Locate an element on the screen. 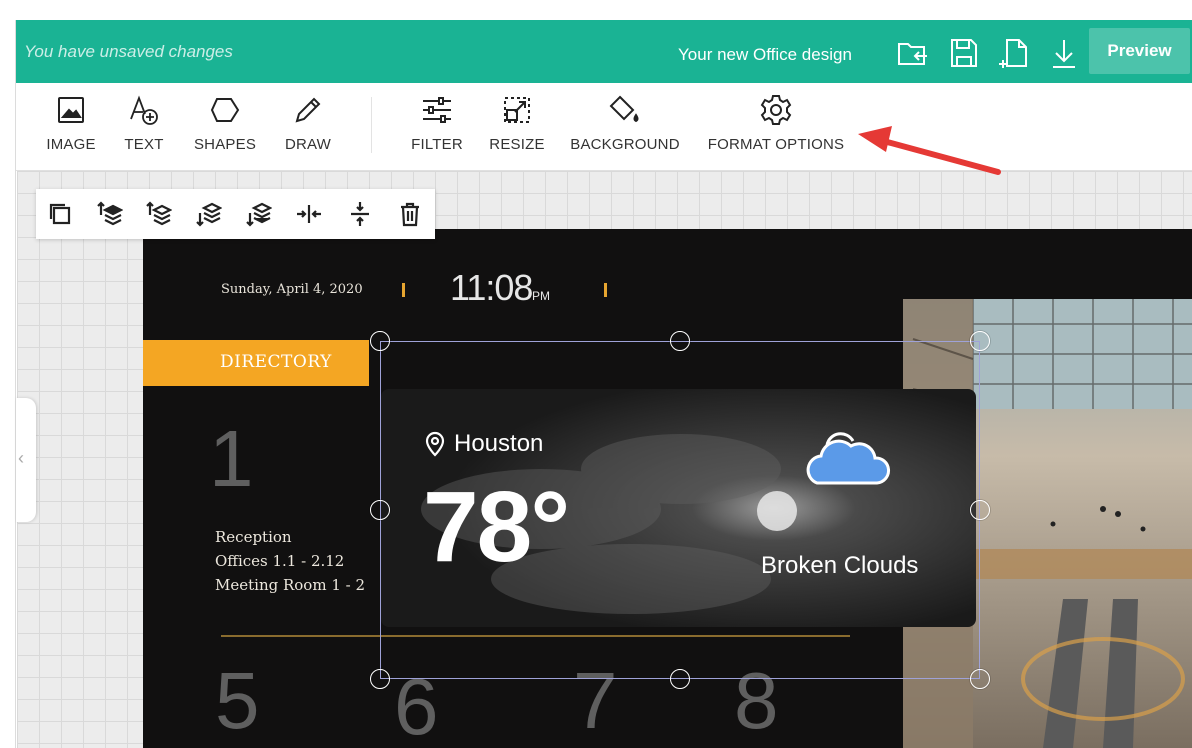 The width and height of the screenshot is (1192, 748). pencil-icon is located at coordinates (308, 110).